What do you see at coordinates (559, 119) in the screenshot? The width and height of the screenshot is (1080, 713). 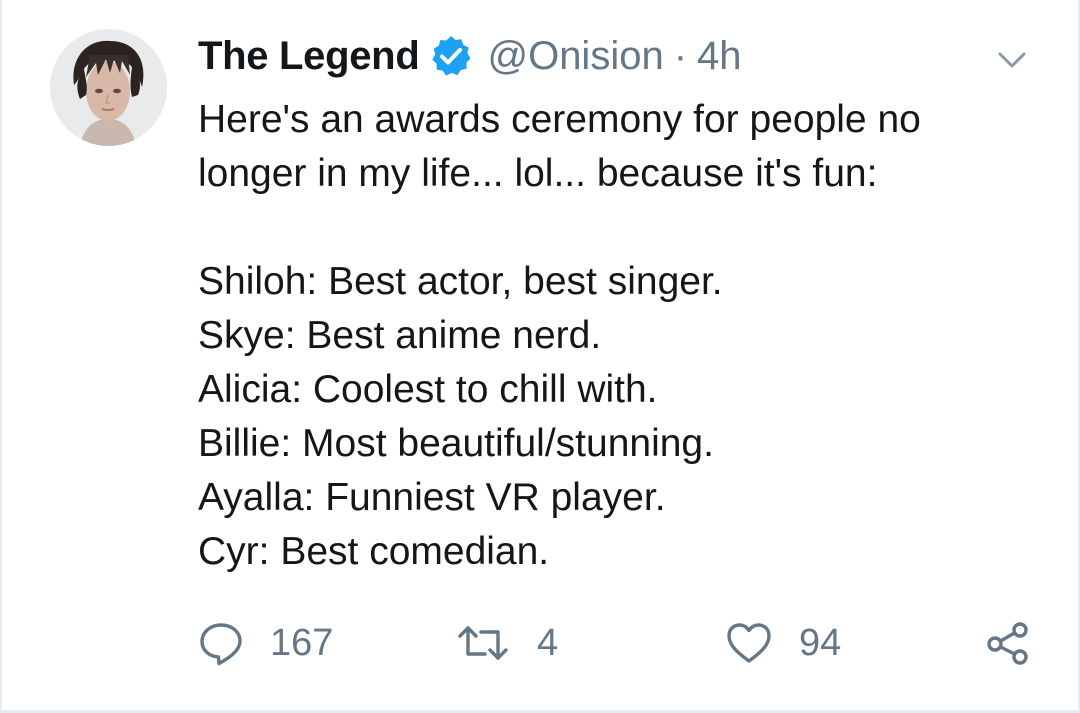 I see `tweet-text-line: Here's an awards ceremony for people no` at bounding box center [559, 119].